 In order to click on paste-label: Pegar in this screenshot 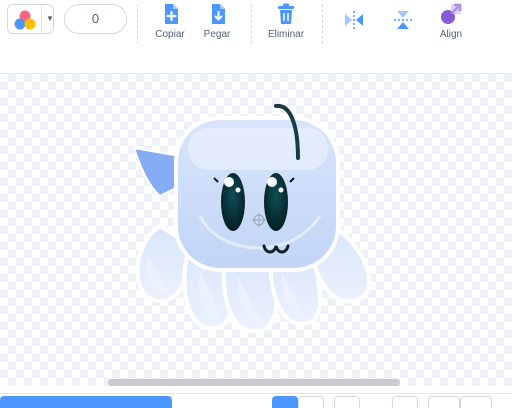, I will do `click(217, 34)`.